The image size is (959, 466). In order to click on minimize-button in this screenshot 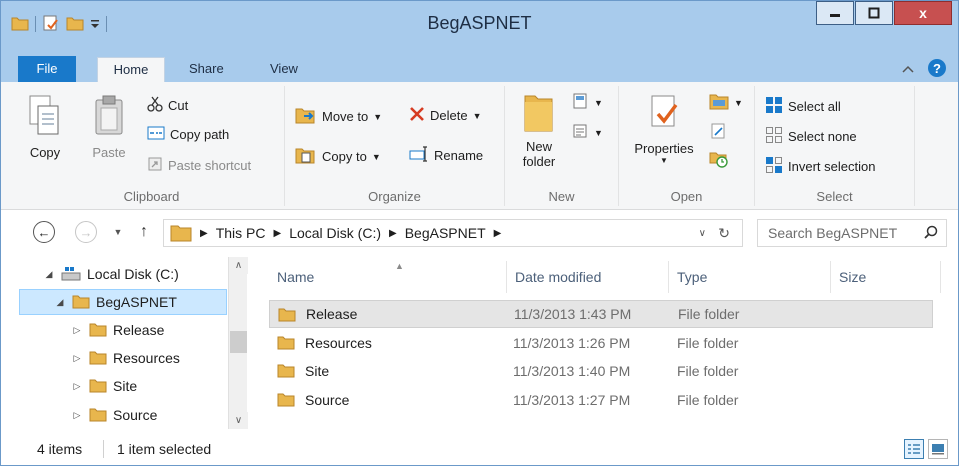, I will do `click(835, 13)`.